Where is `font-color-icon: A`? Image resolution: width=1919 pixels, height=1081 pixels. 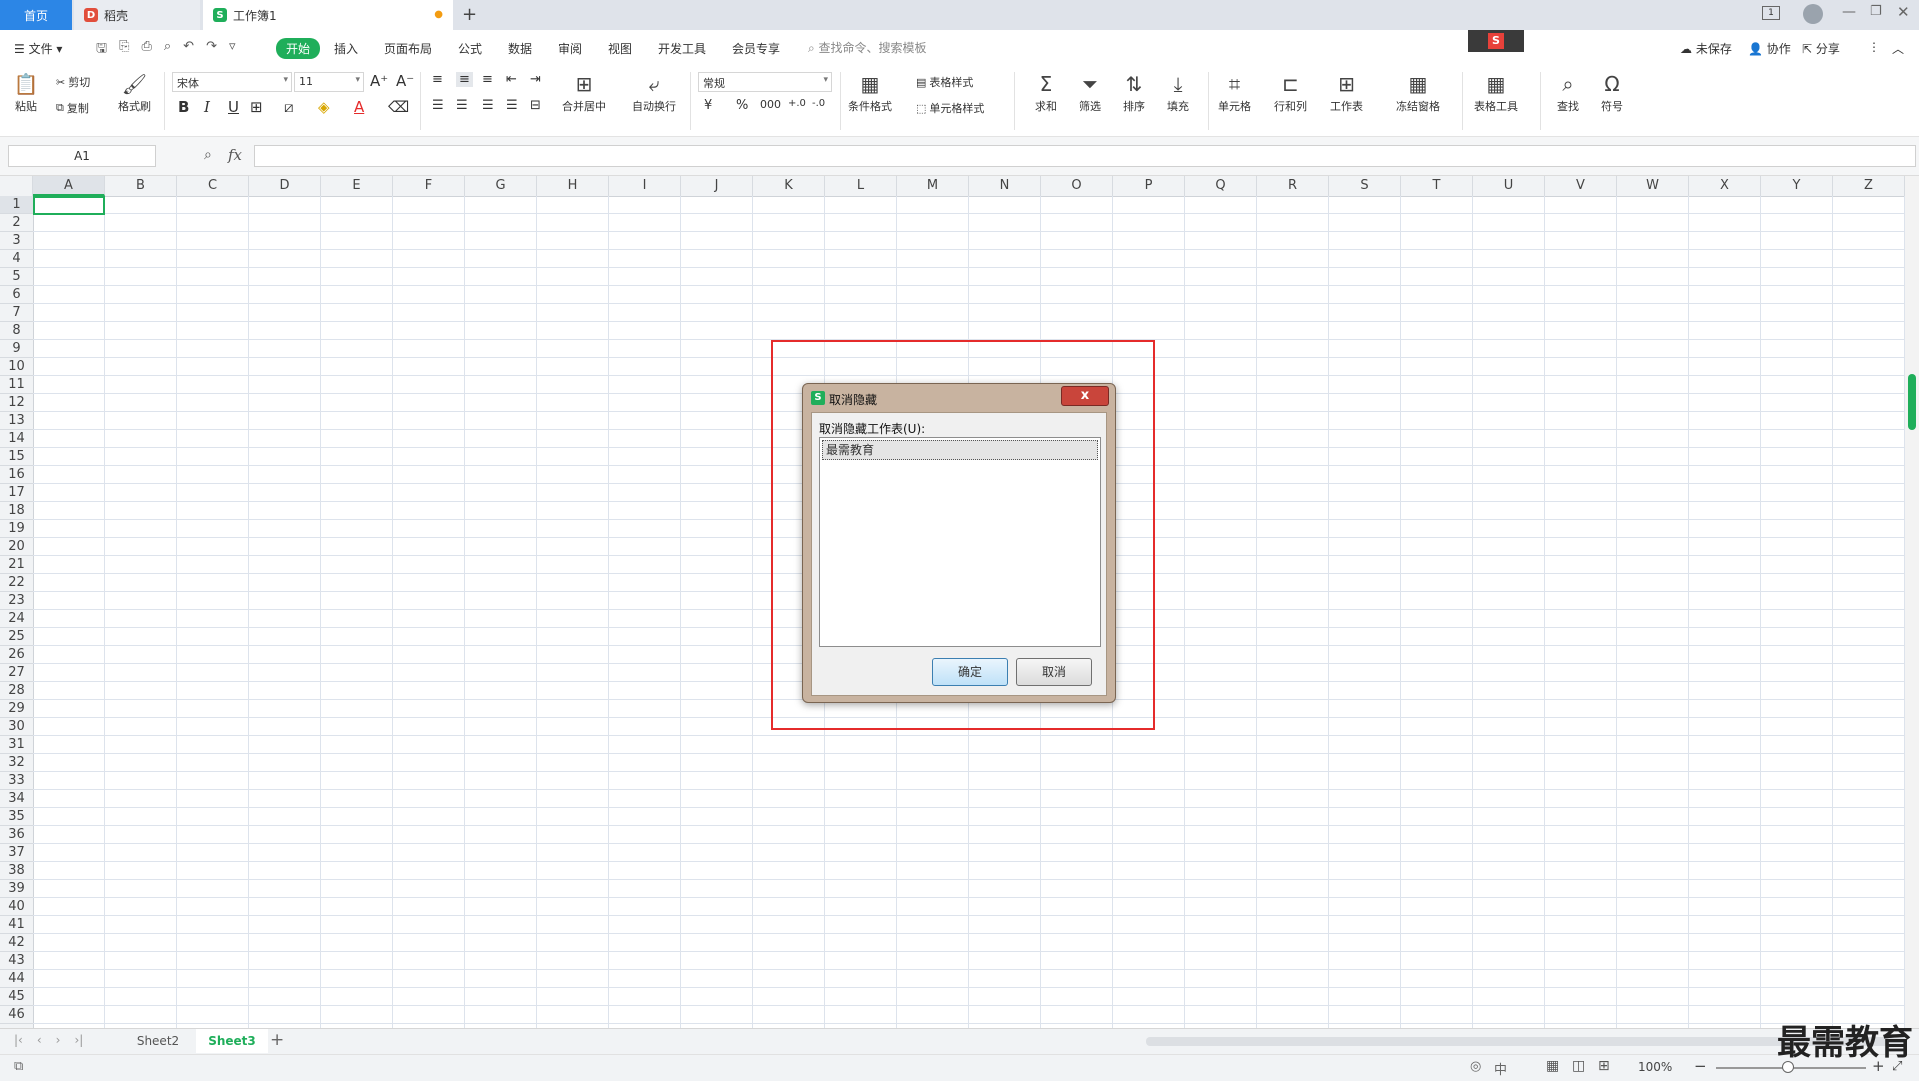 font-color-icon: A is located at coordinates (359, 107).